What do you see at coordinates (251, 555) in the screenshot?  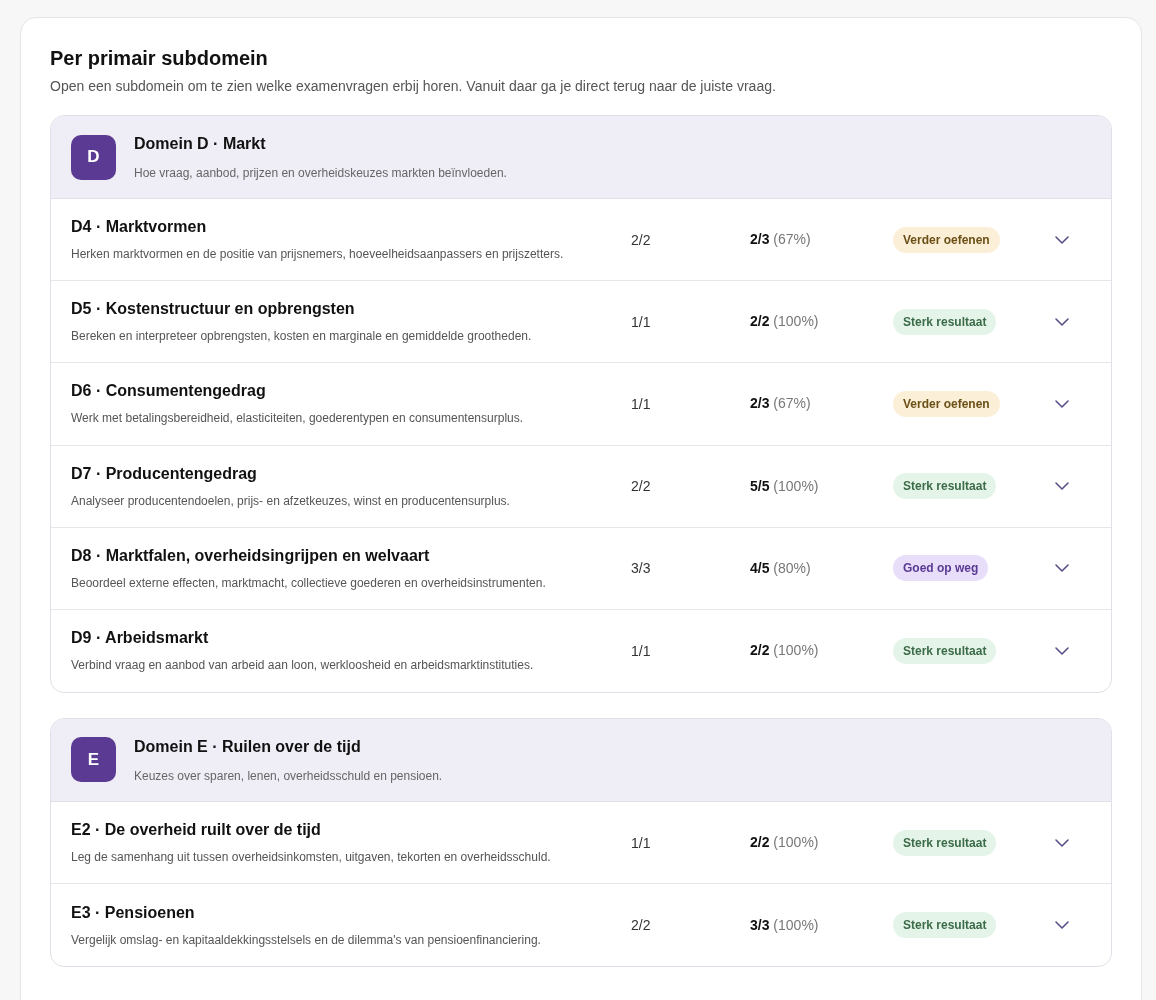 I see `subdomain-title: D8 · Marktfalen, overheidsingrijpen en welvaart` at bounding box center [251, 555].